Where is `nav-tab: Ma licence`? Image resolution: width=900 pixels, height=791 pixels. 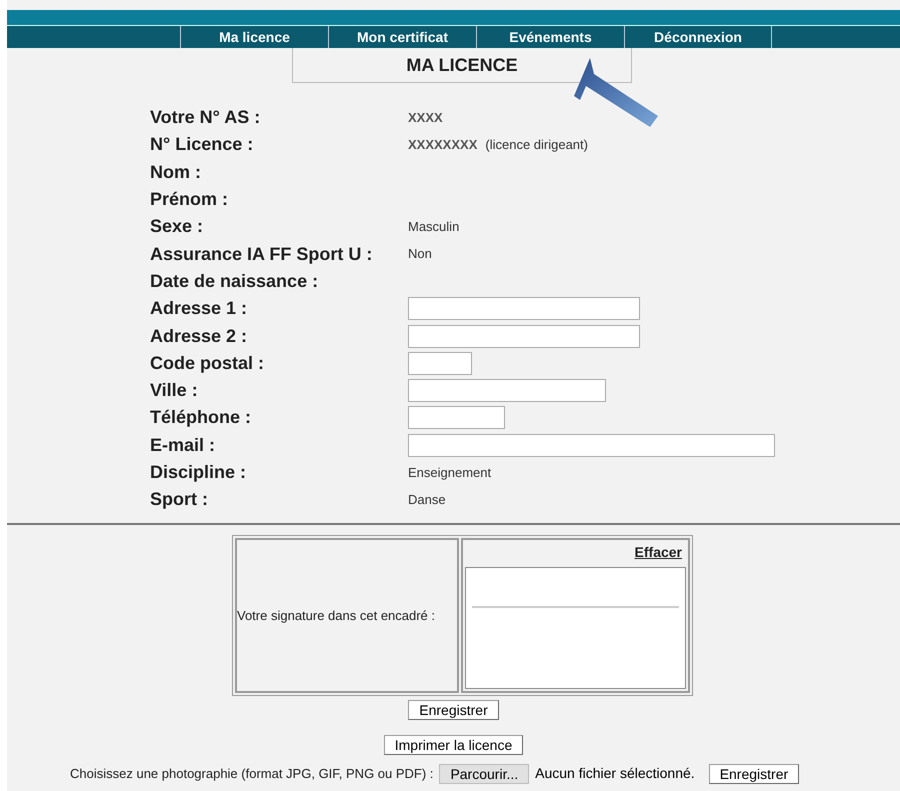
nav-tab: Ma licence is located at coordinates (254, 37).